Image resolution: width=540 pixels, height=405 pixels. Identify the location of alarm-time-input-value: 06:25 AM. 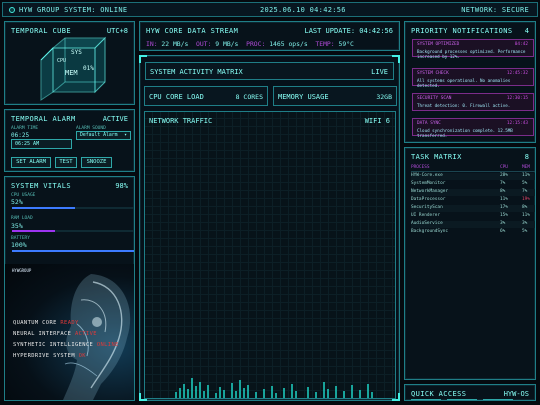
(27, 144).